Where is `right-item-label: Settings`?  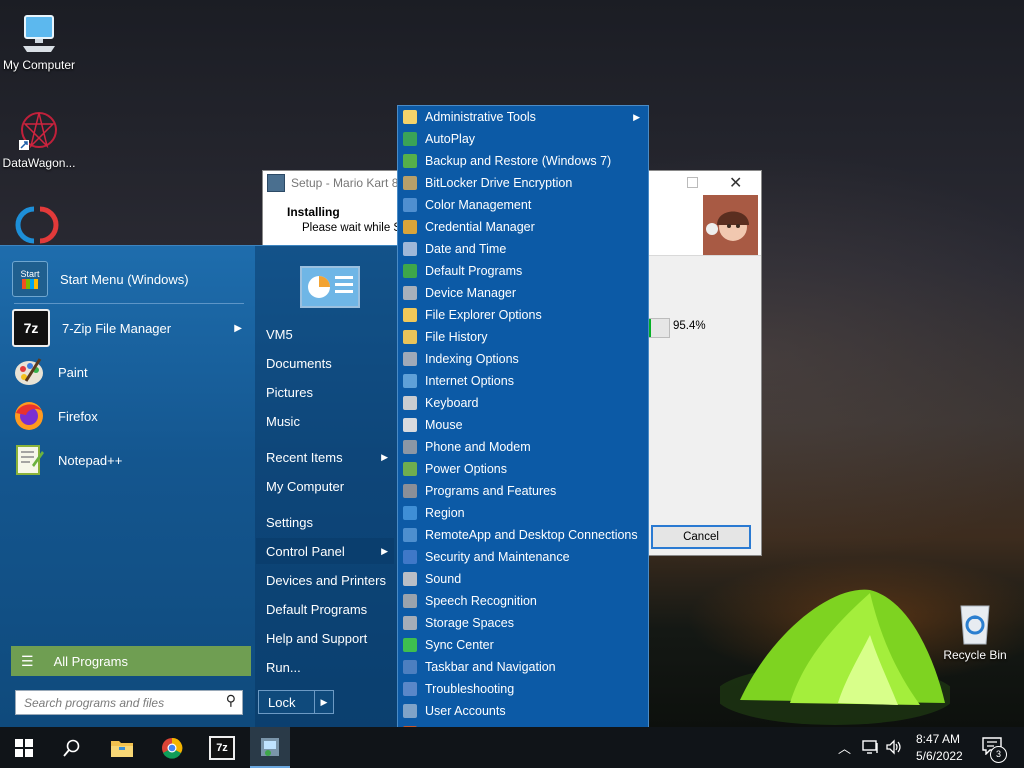 right-item-label: Settings is located at coordinates (289, 522).